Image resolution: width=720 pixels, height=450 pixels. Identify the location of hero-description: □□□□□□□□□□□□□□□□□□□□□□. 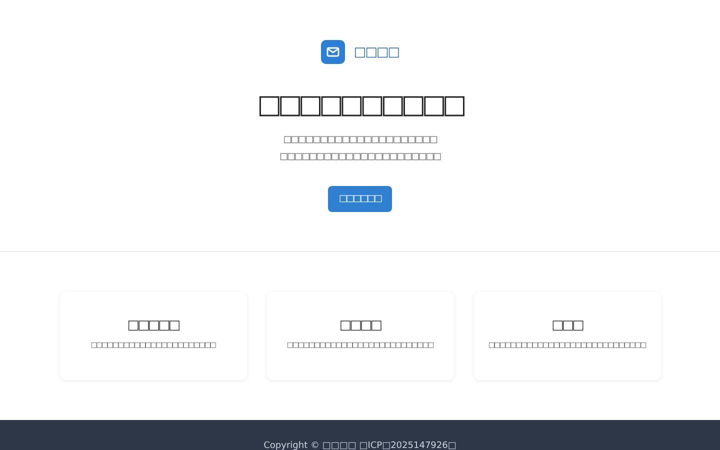
(360, 157).